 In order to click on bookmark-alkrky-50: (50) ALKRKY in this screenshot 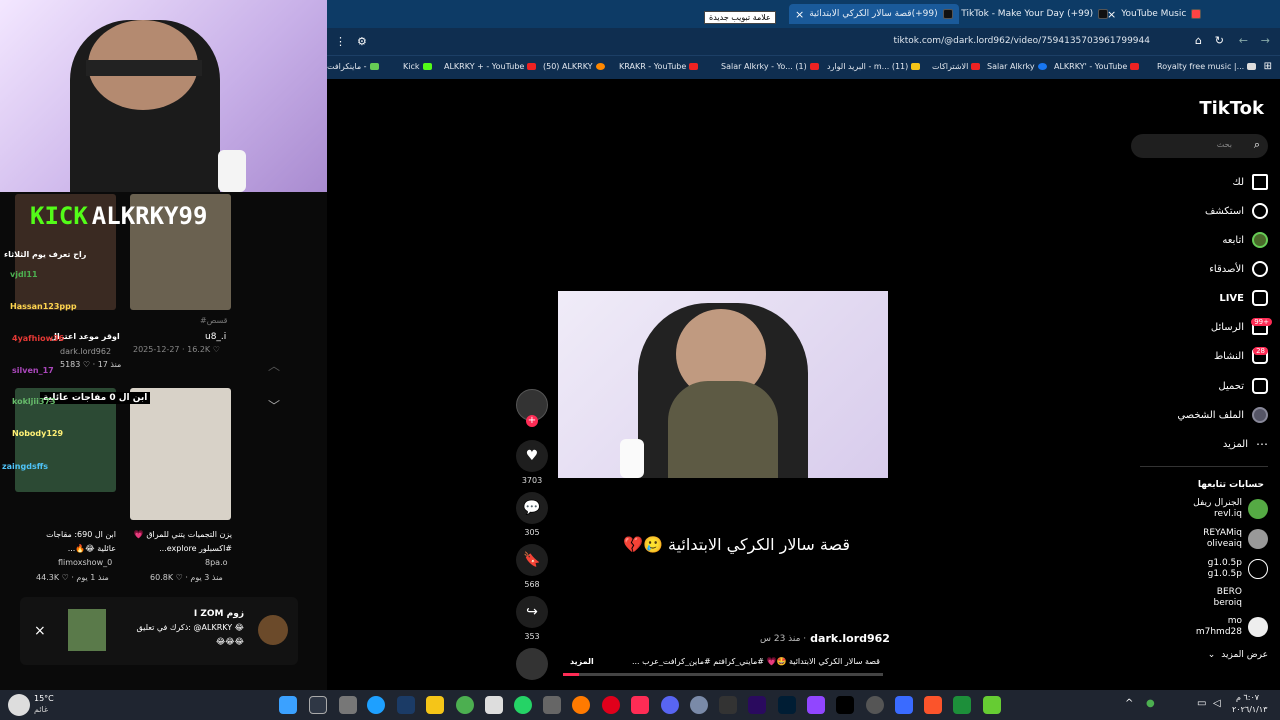, I will do `click(574, 66)`.